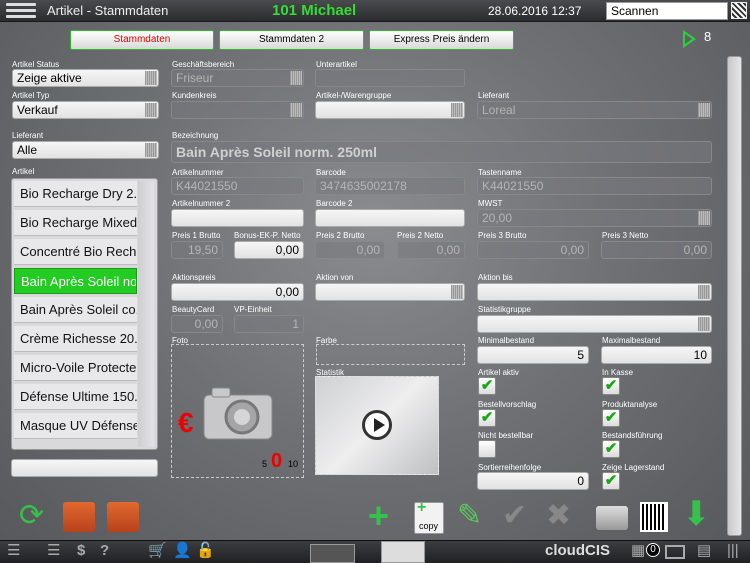 The width and height of the screenshot is (750, 563). What do you see at coordinates (195, 135) in the screenshot?
I see `bezeichnung-label: Bezeichnung` at bounding box center [195, 135].